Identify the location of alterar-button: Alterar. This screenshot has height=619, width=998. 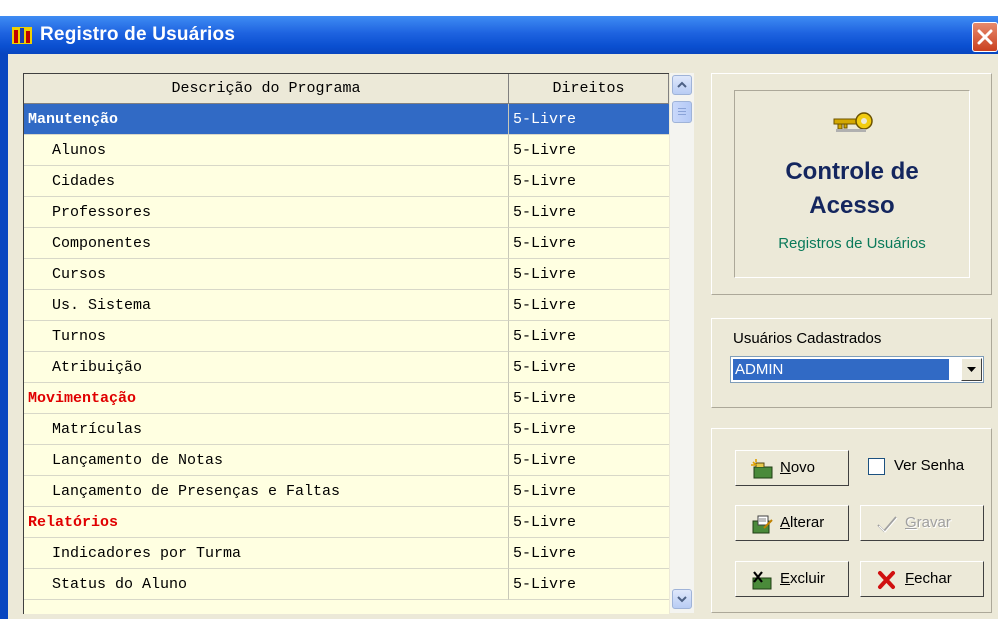
(792, 523).